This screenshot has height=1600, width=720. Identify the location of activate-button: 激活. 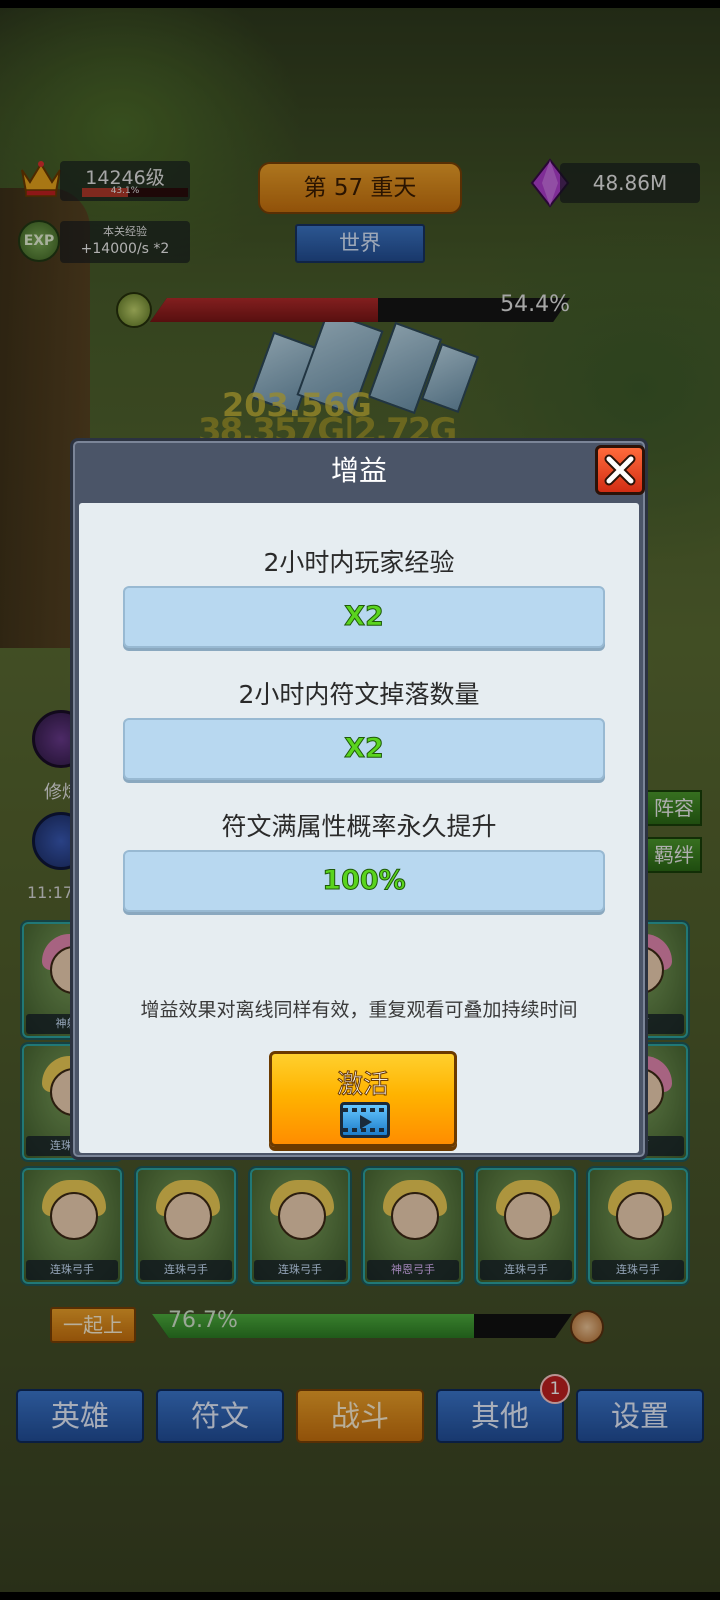
(363, 1099).